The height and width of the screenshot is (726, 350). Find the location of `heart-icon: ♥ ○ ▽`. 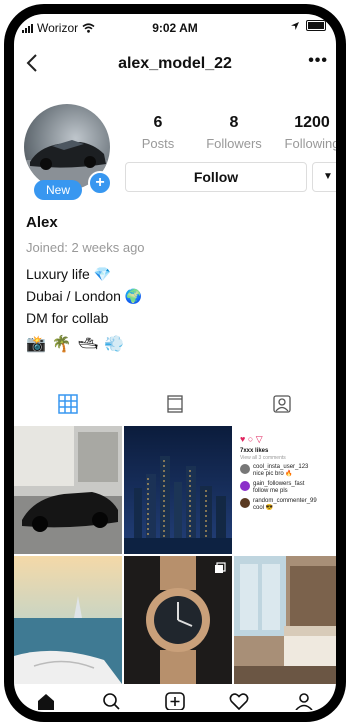

heart-icon: ♥ ○ ▽ is located at coordinates (251, 439).